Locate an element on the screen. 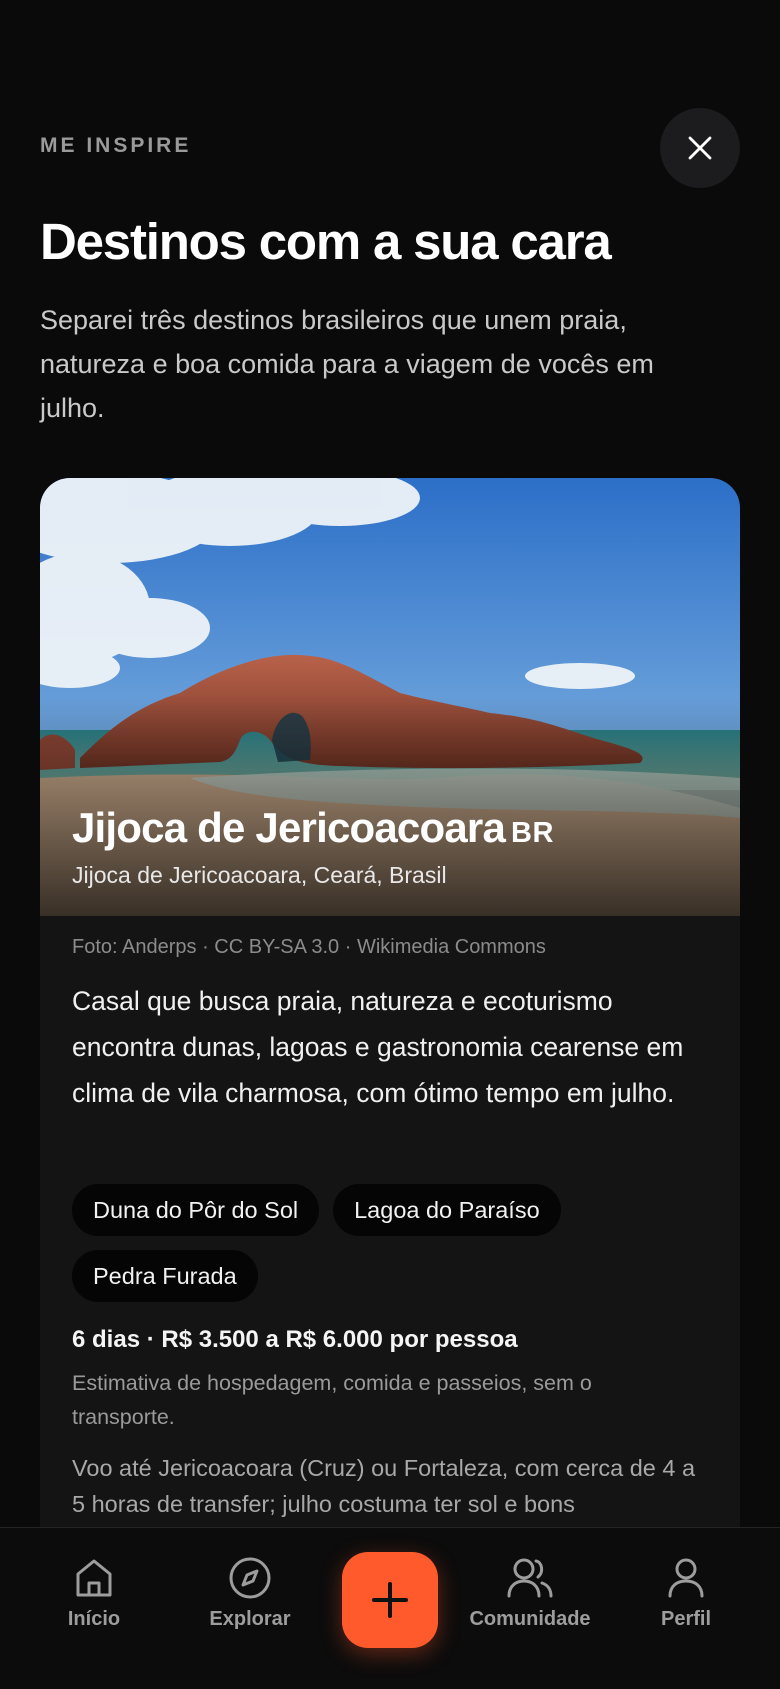 This screenshot has width=780, height=1689. close-button is located at coordinates (700, 148).